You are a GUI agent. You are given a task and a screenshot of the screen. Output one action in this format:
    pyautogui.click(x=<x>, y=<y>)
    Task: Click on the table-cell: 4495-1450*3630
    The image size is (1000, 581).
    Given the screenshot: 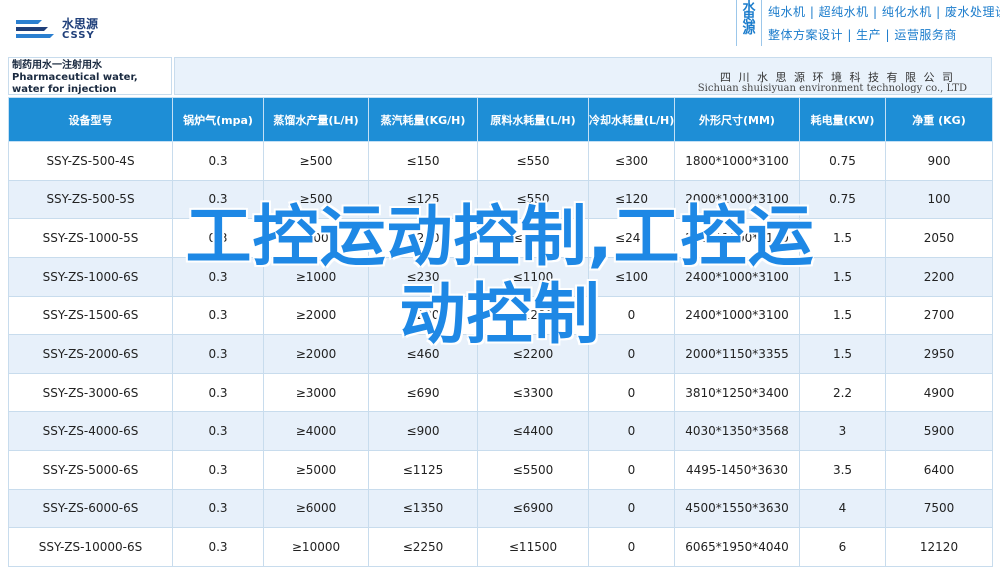 What is the action you would take?
    pyautogui.click(x=737, y=470)
    